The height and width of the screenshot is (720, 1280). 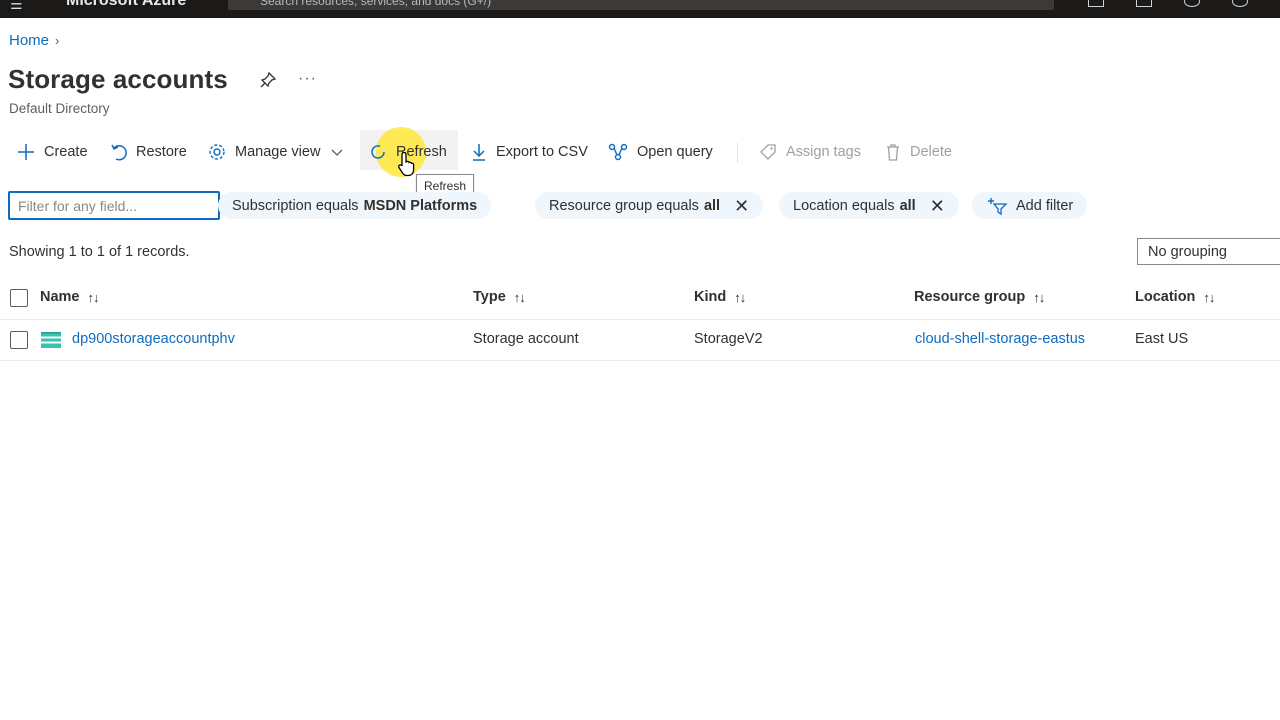 I want to click on brand-title: Microsoft Azure, so click(x=126, y=5).